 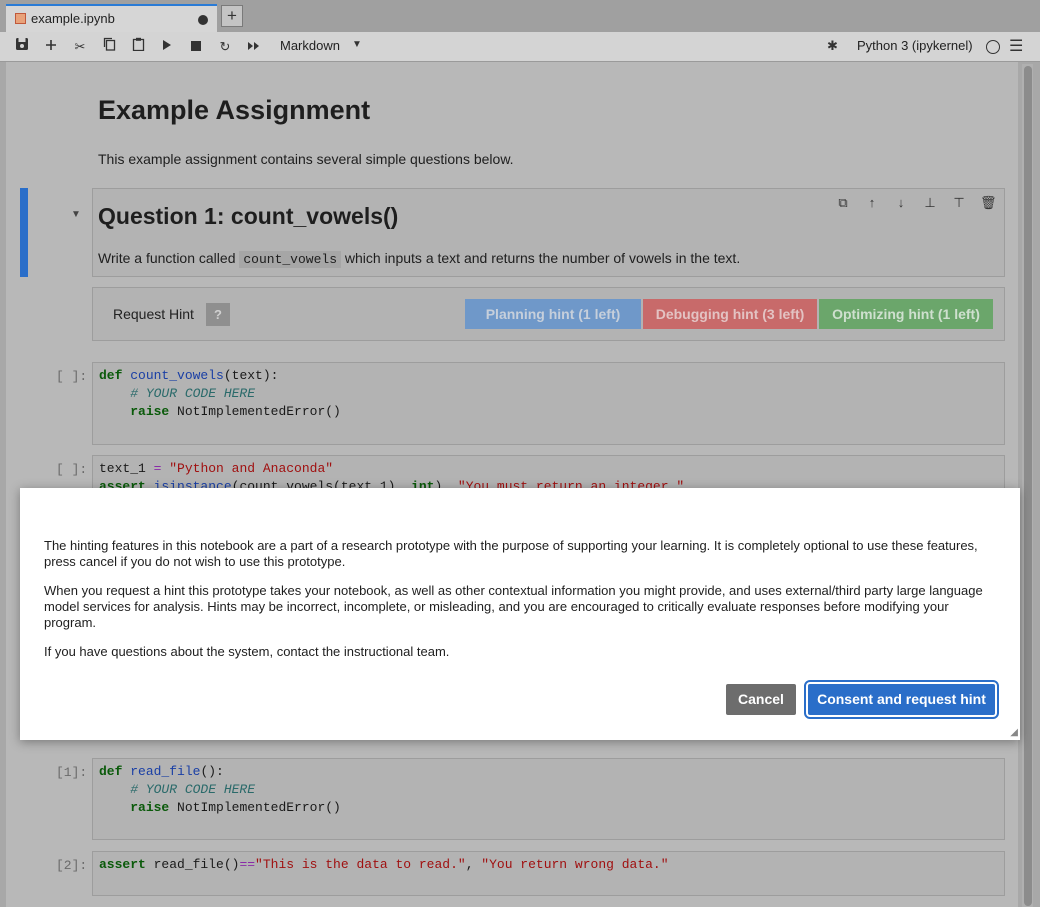 What do you see at coordinates (993, 47) in the screenshot?
I see `kernel-status-icon` at bounding box center [993, 47].